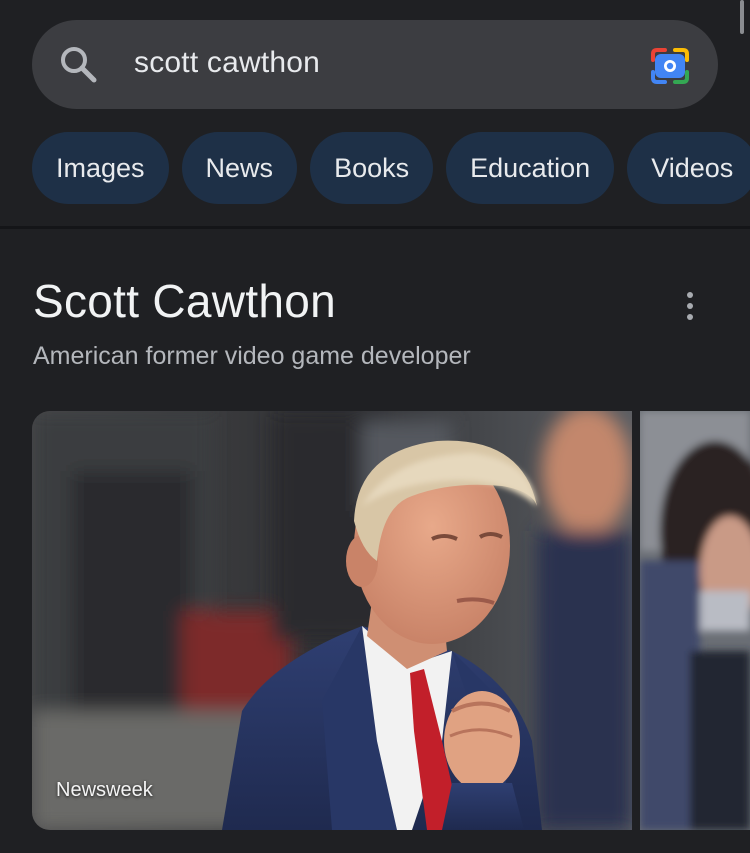 The height and width of the screenshot is (853, 750). I want to click on search-input: scott cawthon, so click(227, 63).